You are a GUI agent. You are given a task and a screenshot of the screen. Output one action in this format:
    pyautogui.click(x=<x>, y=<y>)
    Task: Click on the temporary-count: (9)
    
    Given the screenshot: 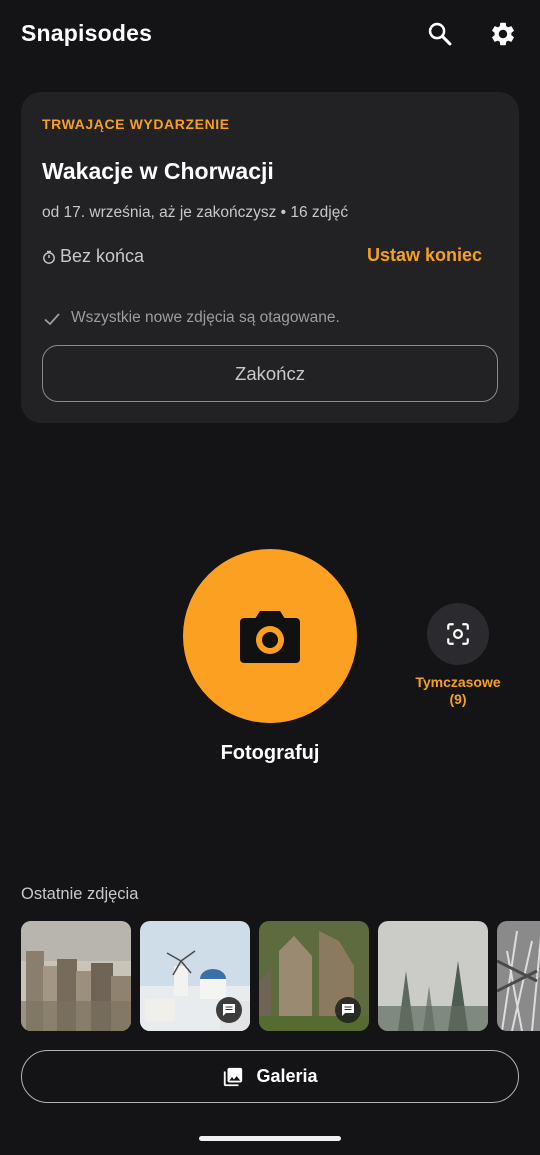 What is the action you would take?
    pyautogui.click(x=458, y=699)
    